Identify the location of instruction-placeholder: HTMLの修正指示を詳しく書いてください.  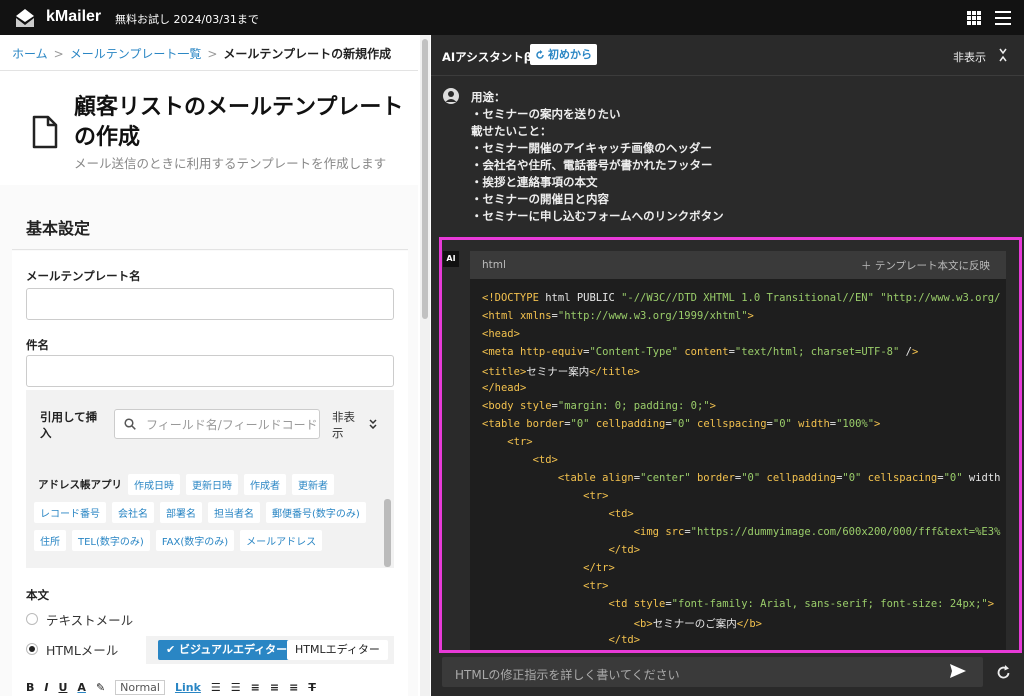
(567, 675).